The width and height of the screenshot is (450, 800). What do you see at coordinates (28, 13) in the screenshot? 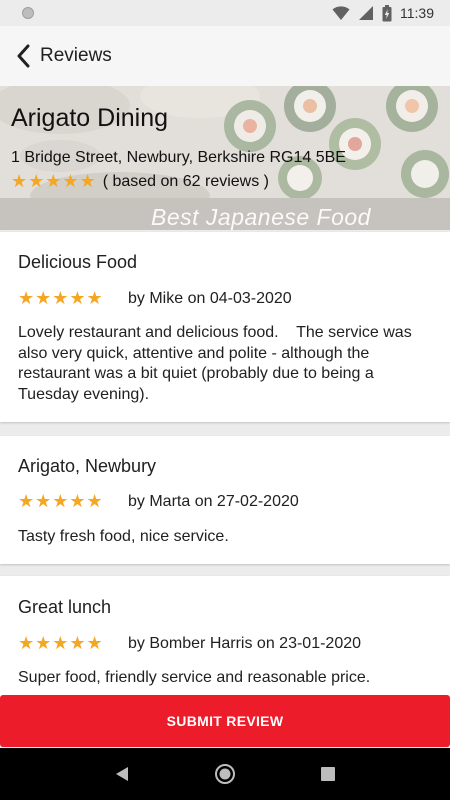
I see `status-dot-icon` at bounding box center [28, 13].